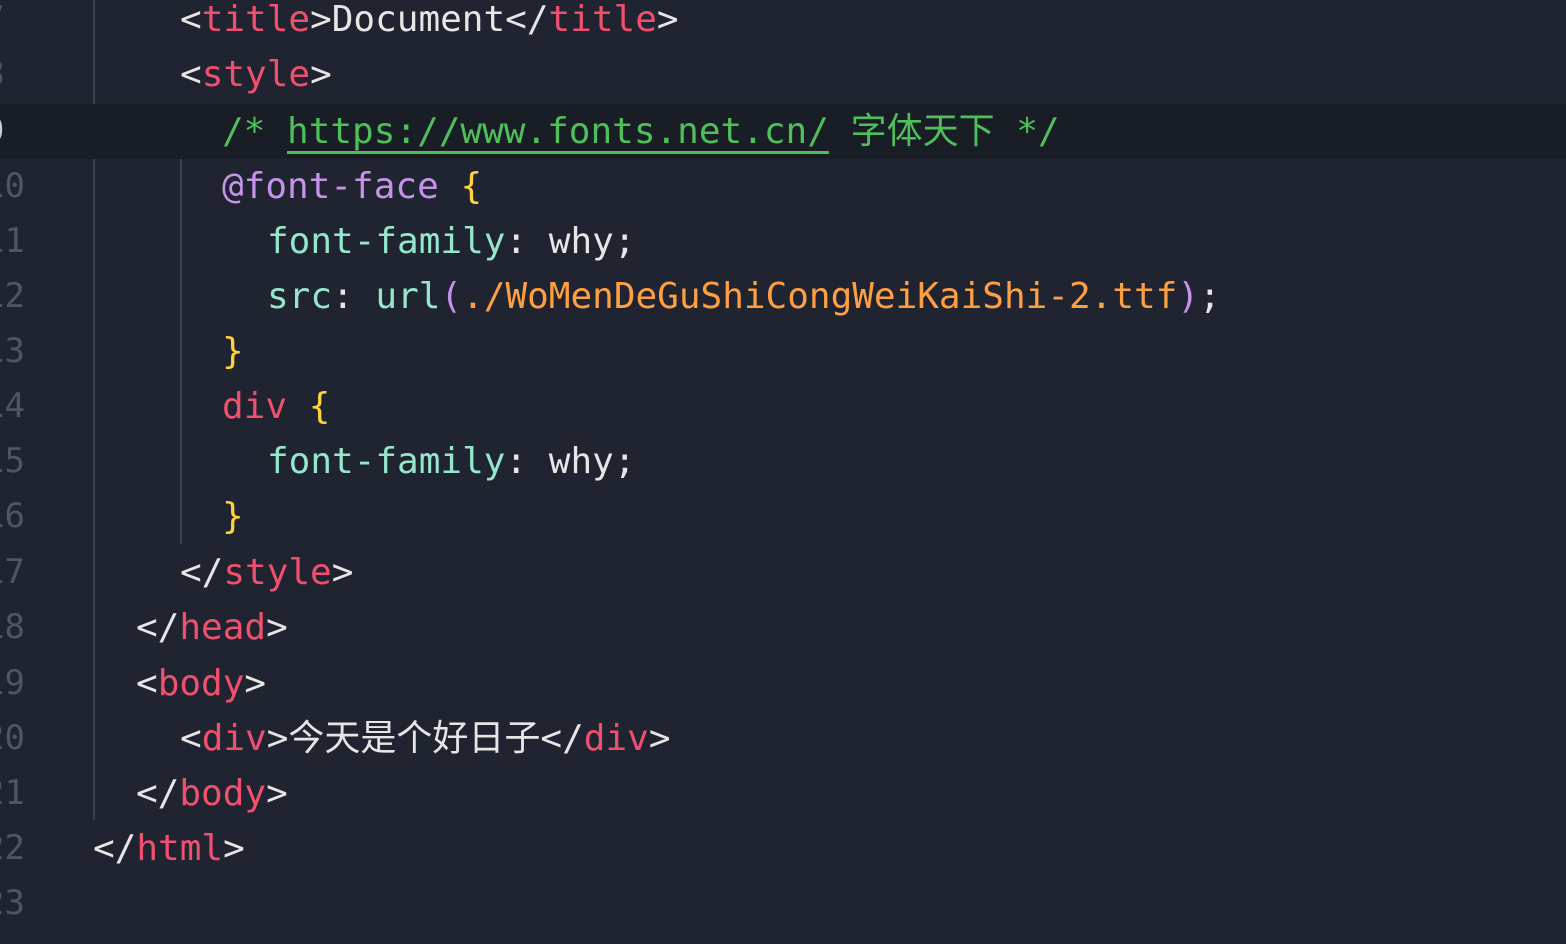 Image resolution: width=1566 pixels, height=944 pixels. What do you see at coordinates (22, 74) in the screenshot?
I see `line-number: 8` at bounding box center [22, 74].